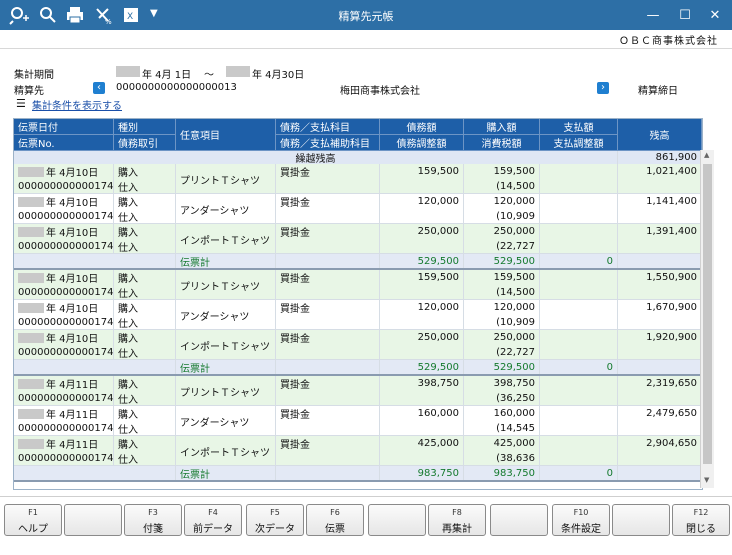 The image size is (732, 555). What do you see at coordinates (660, 383) in the screenshot?
I see `balance: 2,319,650` at bounding box center [660, 383].